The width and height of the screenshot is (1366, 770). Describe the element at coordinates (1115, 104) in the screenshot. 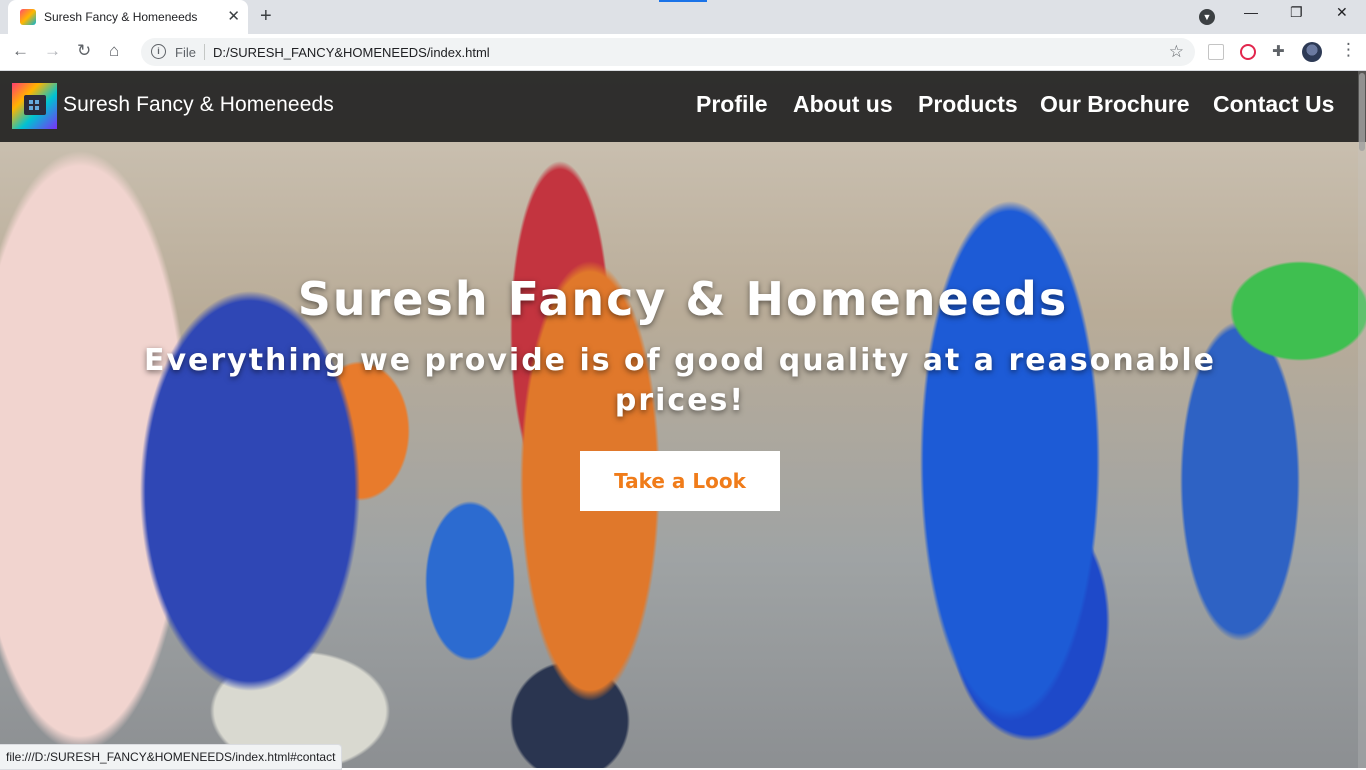

I see `nav-link-our-brochure: Our Brochure` at that location.